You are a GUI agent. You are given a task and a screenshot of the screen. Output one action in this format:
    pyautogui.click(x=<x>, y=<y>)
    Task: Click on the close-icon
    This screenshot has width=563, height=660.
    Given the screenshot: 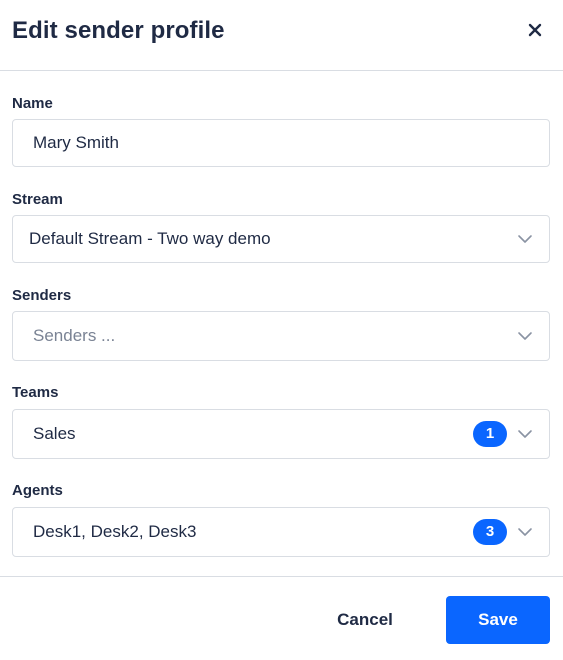 What is the action you would take?
    pyautogui.click(x=535, y=30)
    